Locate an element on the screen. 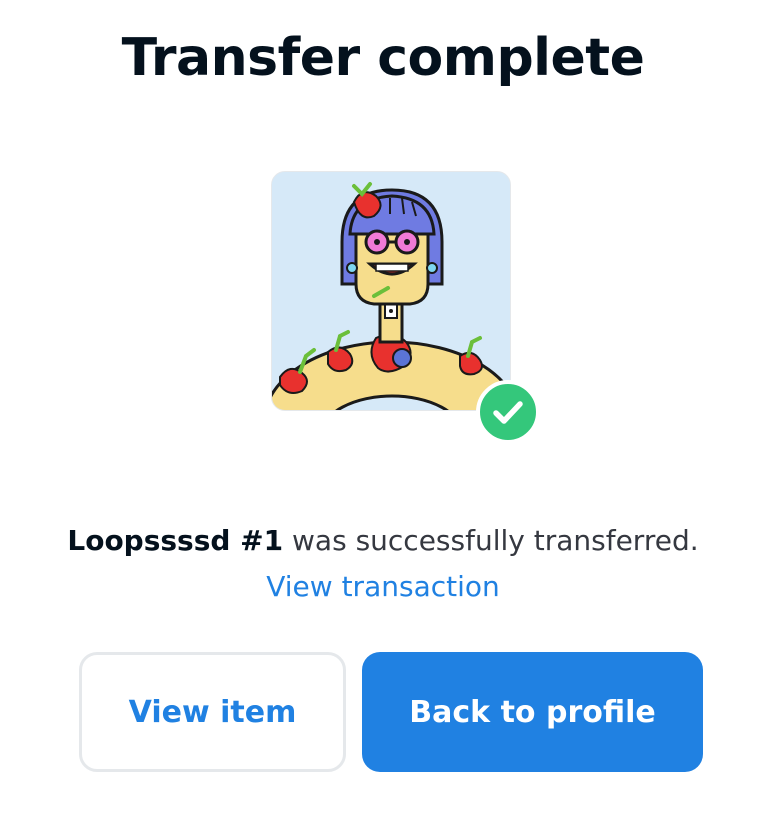  view-transaction-link: View transaction is located at coordinates (383, 586).